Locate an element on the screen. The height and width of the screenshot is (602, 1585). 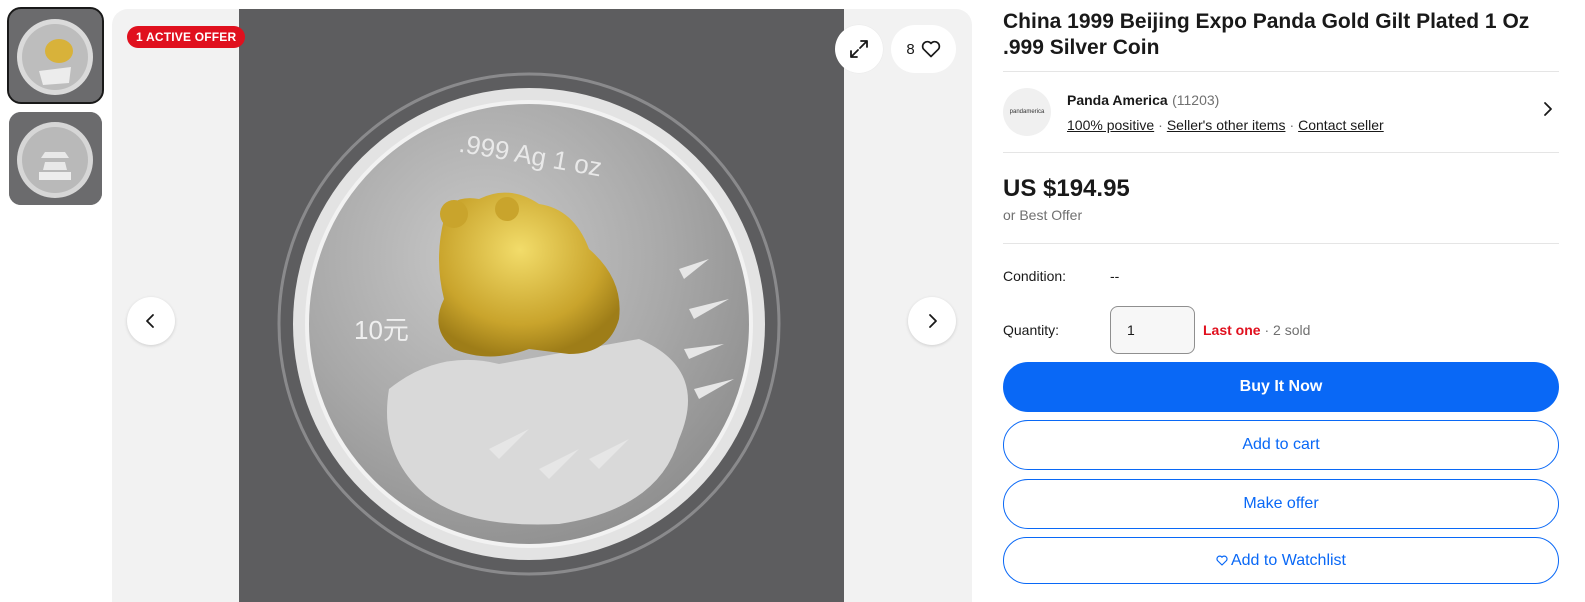
thumbnail-front is located at coordinates (55, 55).